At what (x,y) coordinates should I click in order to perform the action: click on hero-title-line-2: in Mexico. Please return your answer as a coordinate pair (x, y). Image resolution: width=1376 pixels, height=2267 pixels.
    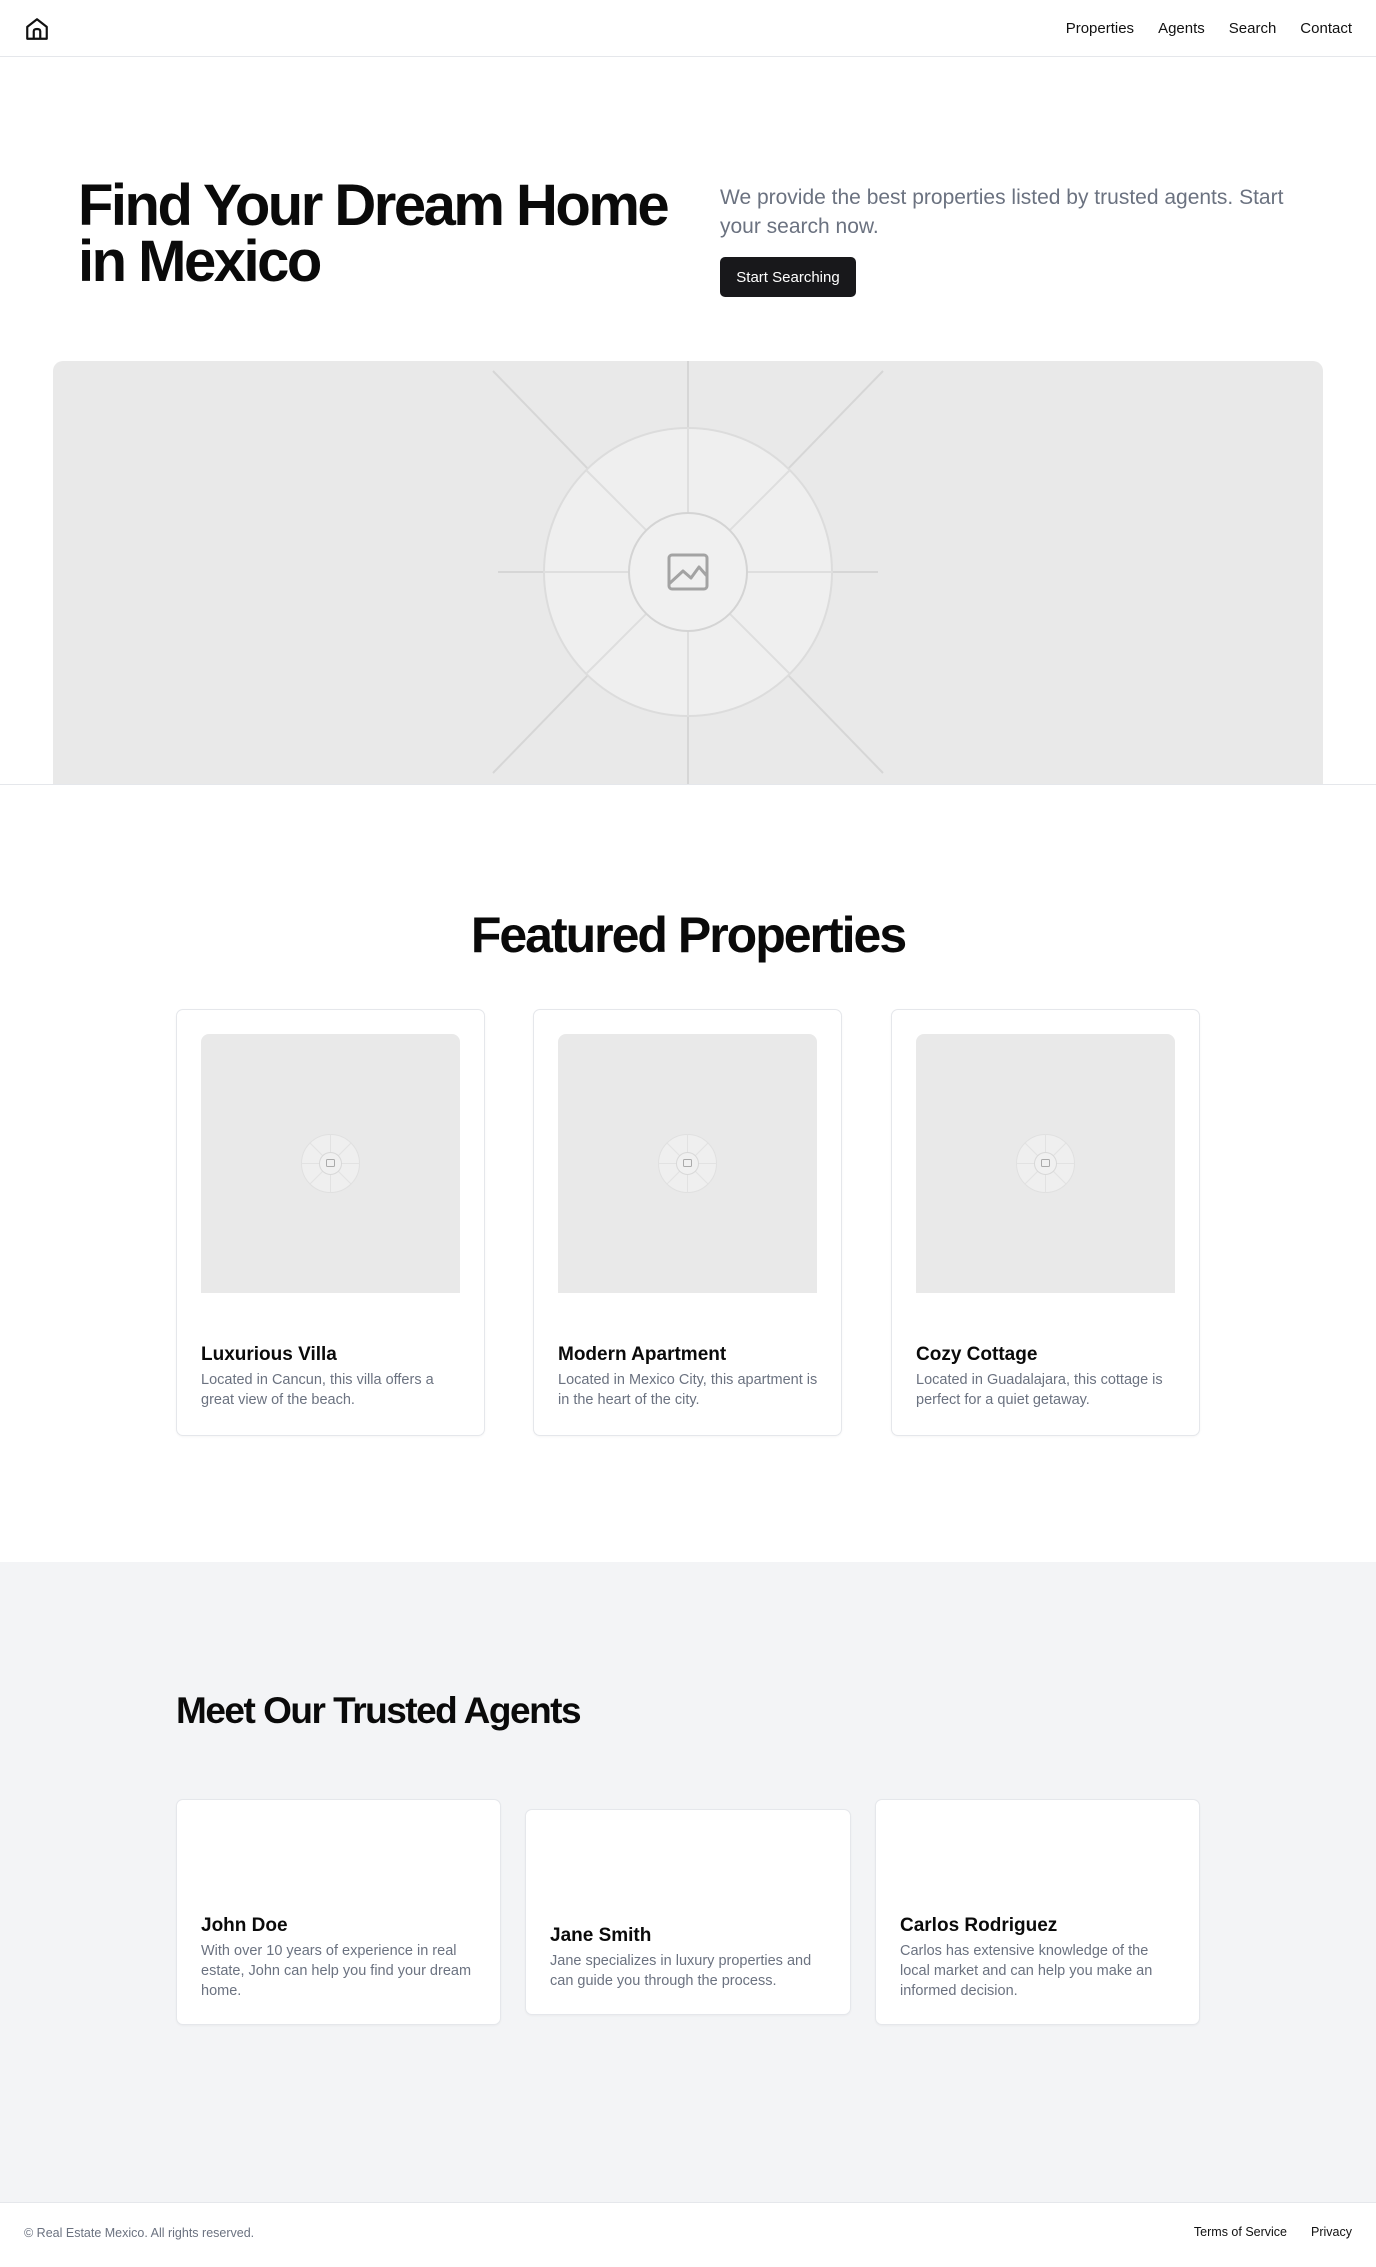
    Looking at the image, I should click on (200, 261).